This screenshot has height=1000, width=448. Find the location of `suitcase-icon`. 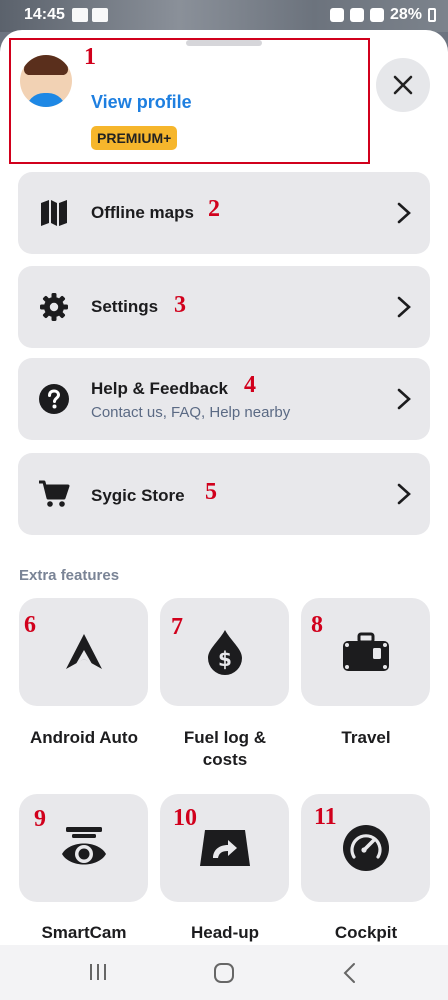

suitcase-icon is located at coordinates (365, 651).